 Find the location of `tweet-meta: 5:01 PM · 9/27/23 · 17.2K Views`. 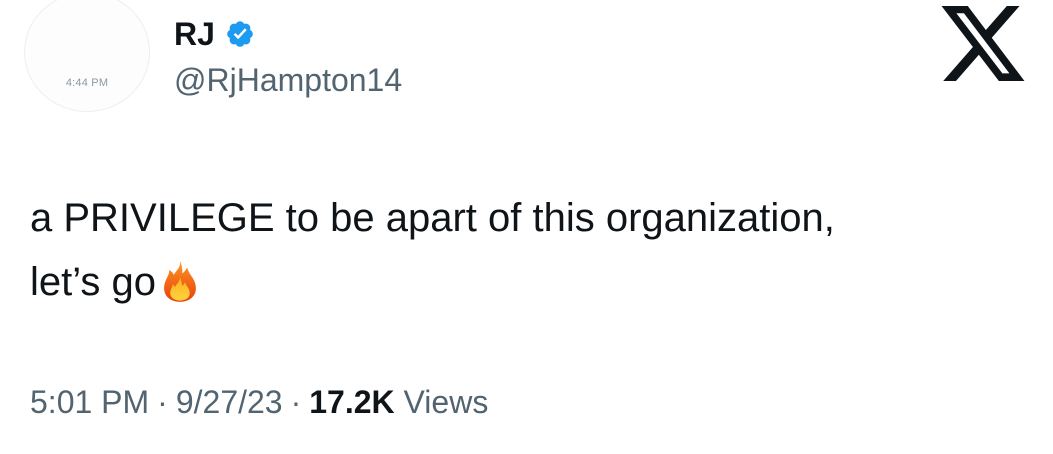

tweet-meta: 5:01 PM · 9/27/23 · 17.2K Views is located at coordinates (259, 402).